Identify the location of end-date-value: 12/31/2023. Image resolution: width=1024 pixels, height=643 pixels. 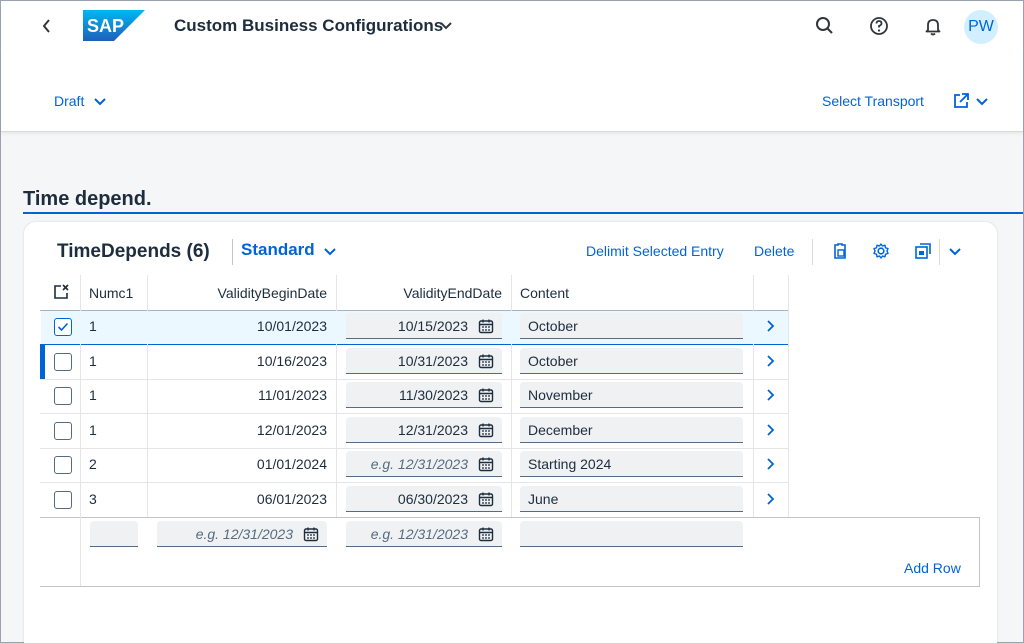
(432, 430).